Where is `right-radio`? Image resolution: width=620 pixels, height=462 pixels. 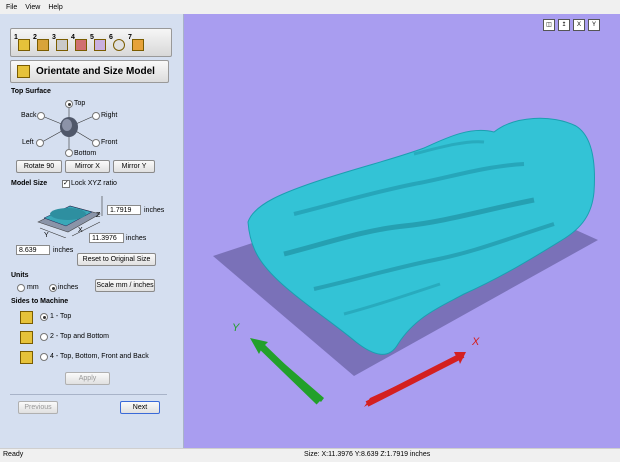 right-radio is located at coordinates (96, 116).